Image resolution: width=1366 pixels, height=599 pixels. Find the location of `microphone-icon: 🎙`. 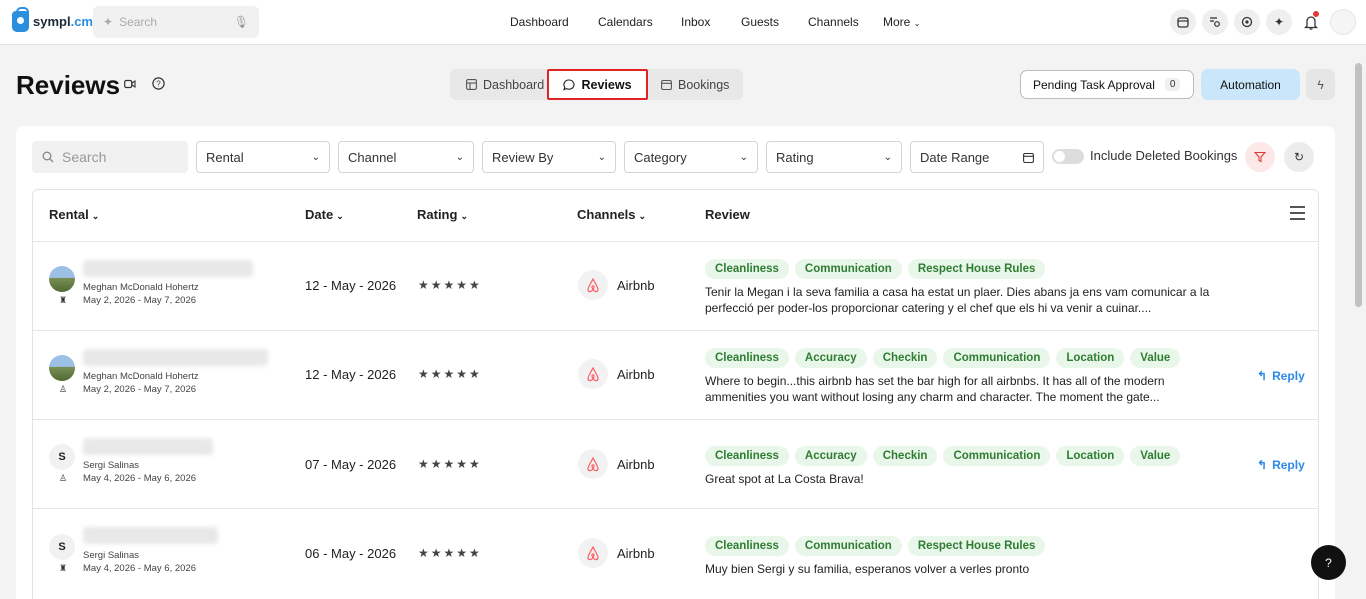

microphone-icon: 🎙 is located at coordinates (241, 22).